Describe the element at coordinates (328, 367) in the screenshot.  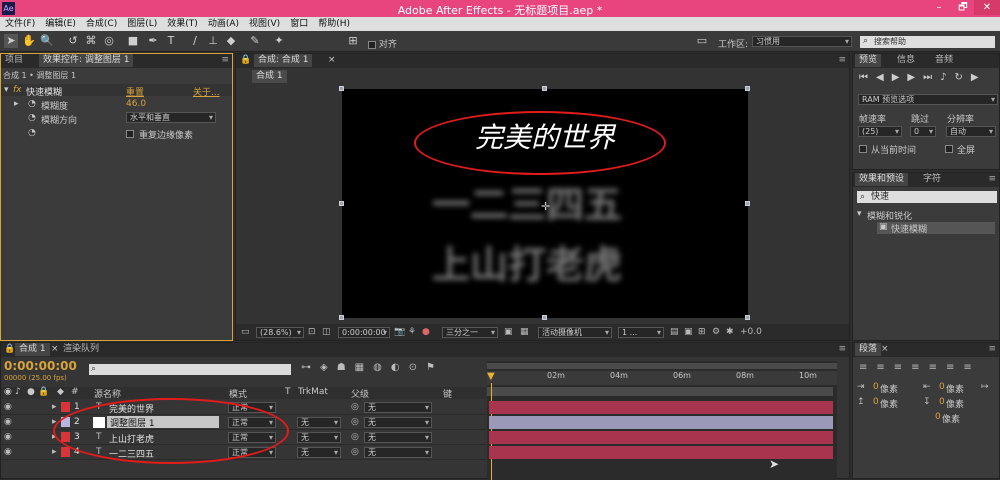
I see `draft-3d-icon: ◈` at that location.